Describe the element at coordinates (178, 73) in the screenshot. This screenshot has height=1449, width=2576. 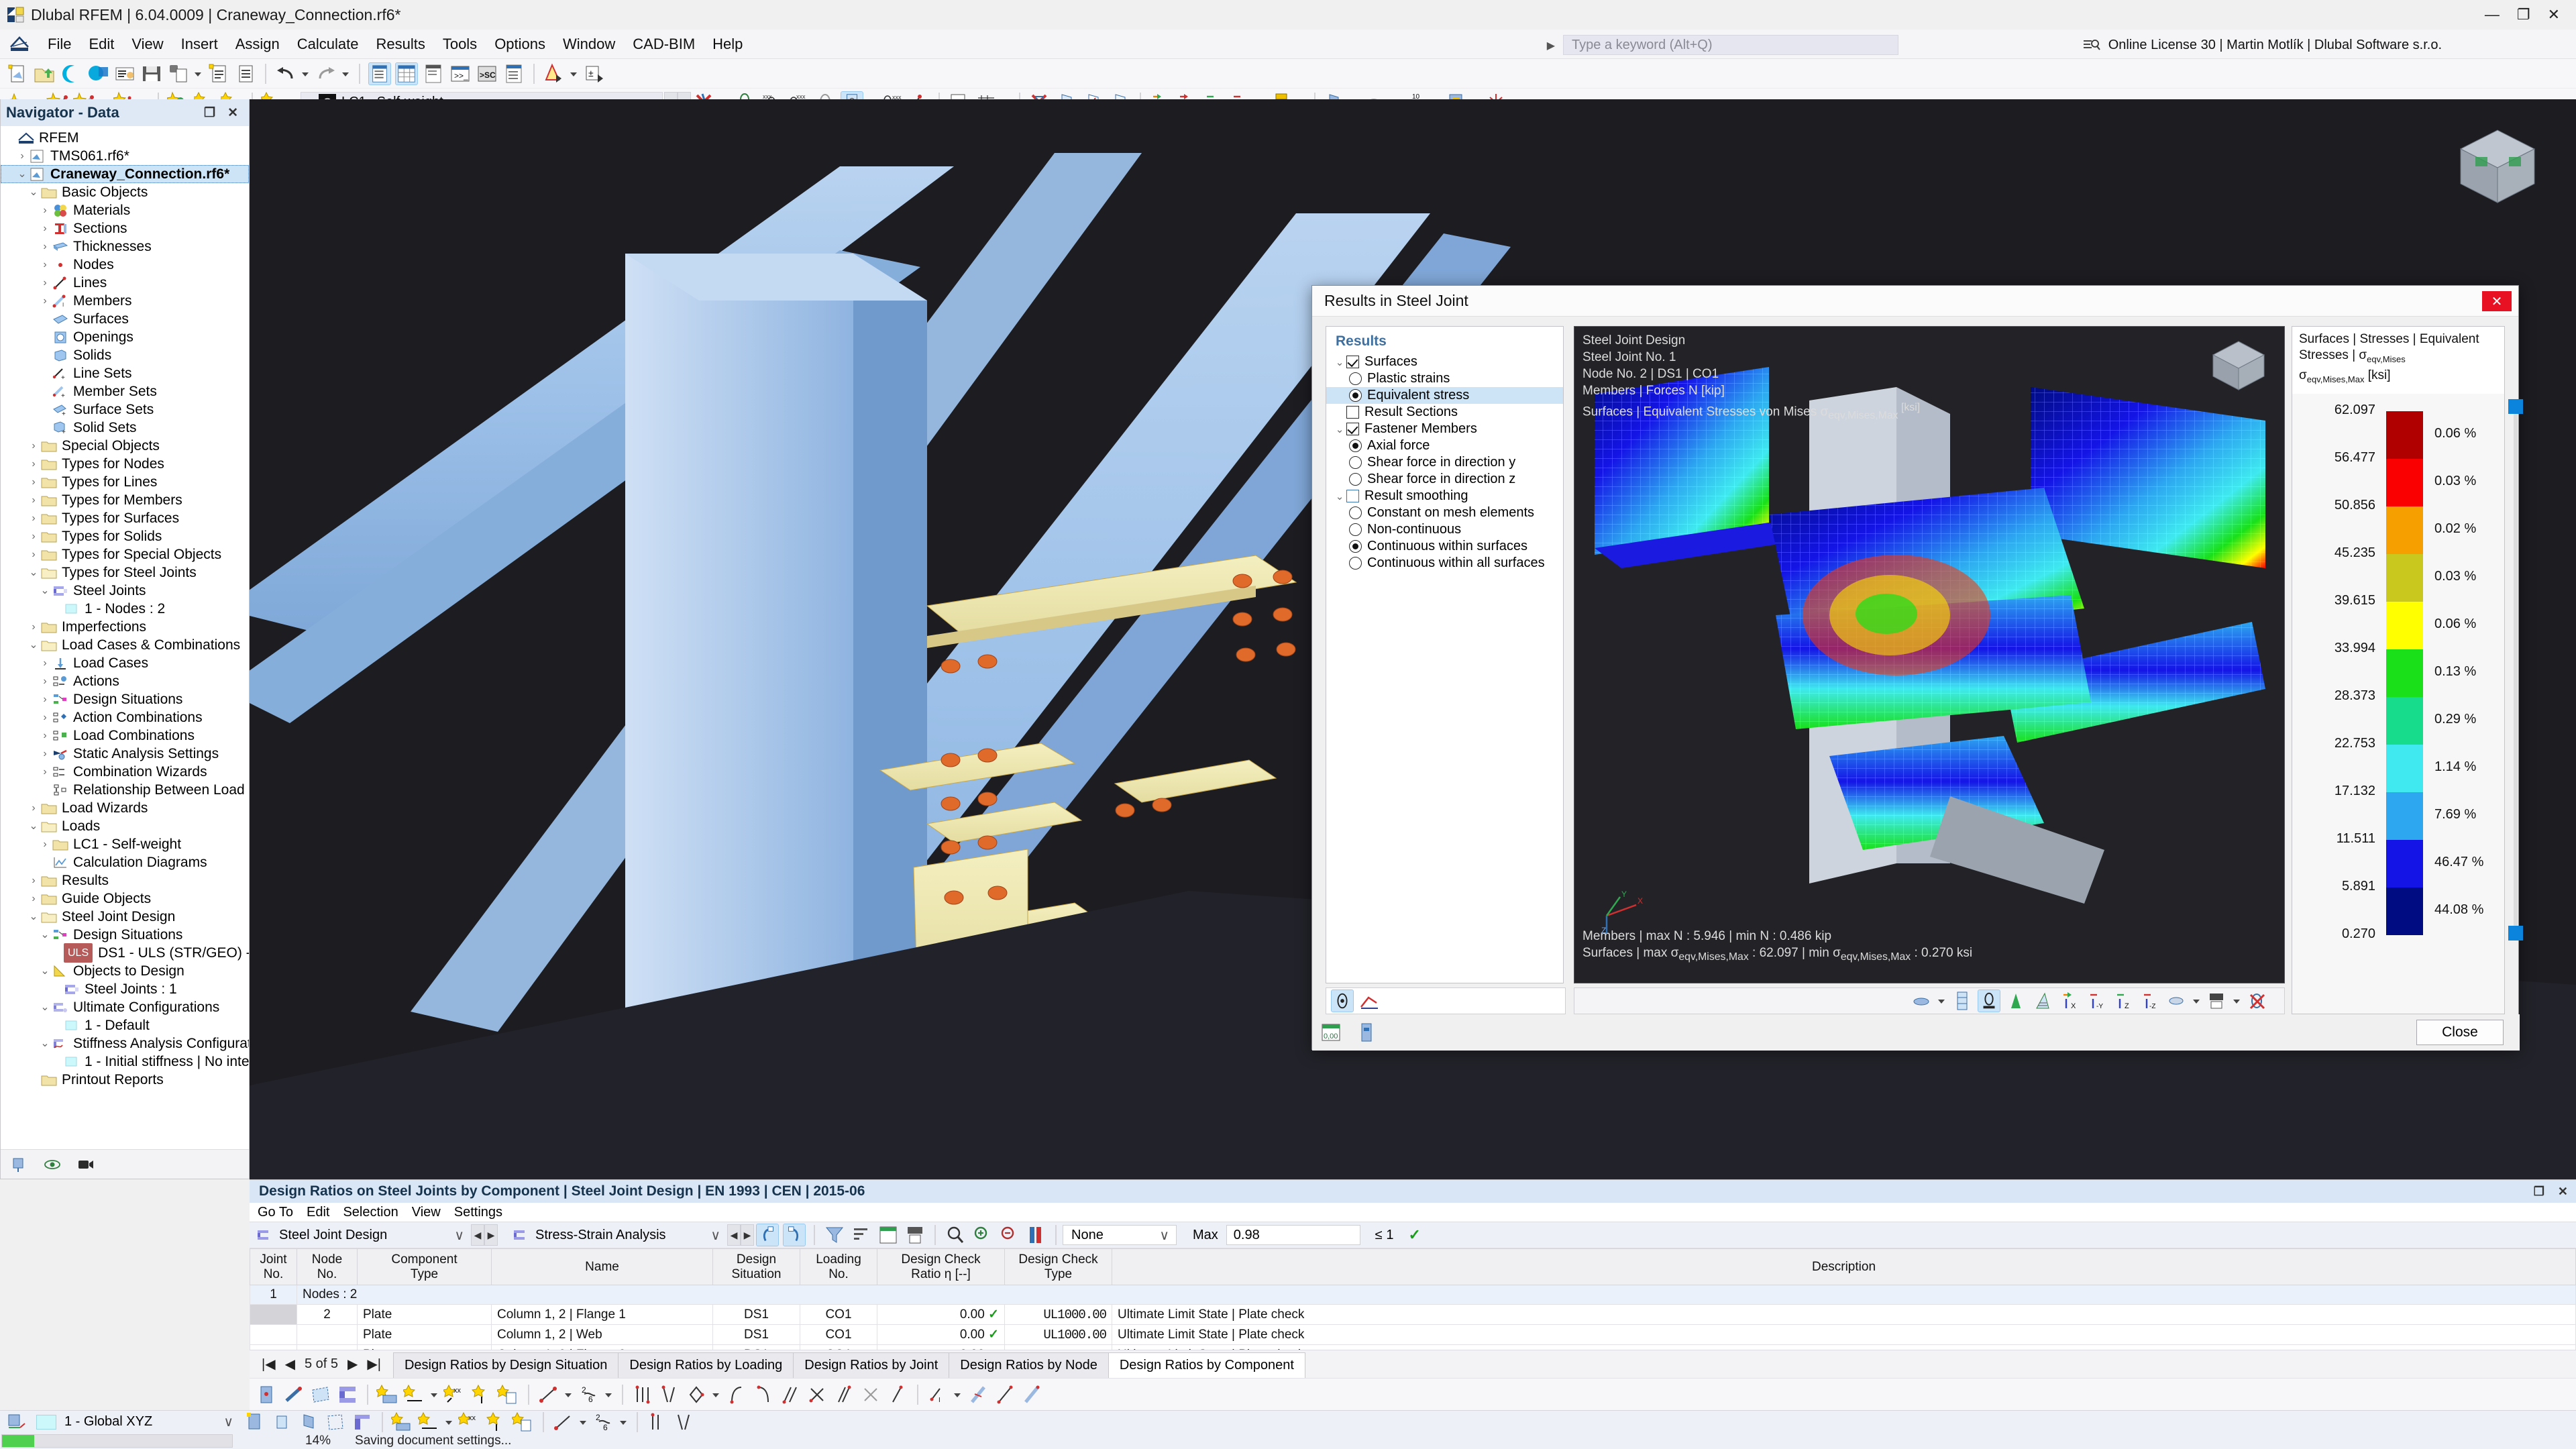
I see `print-button` at that location.